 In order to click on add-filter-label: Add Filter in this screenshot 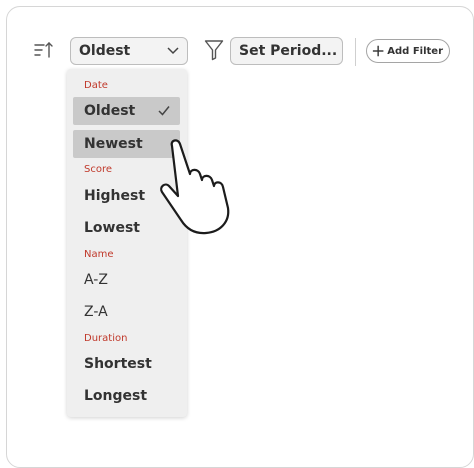, I will do `click(415, 51)`.